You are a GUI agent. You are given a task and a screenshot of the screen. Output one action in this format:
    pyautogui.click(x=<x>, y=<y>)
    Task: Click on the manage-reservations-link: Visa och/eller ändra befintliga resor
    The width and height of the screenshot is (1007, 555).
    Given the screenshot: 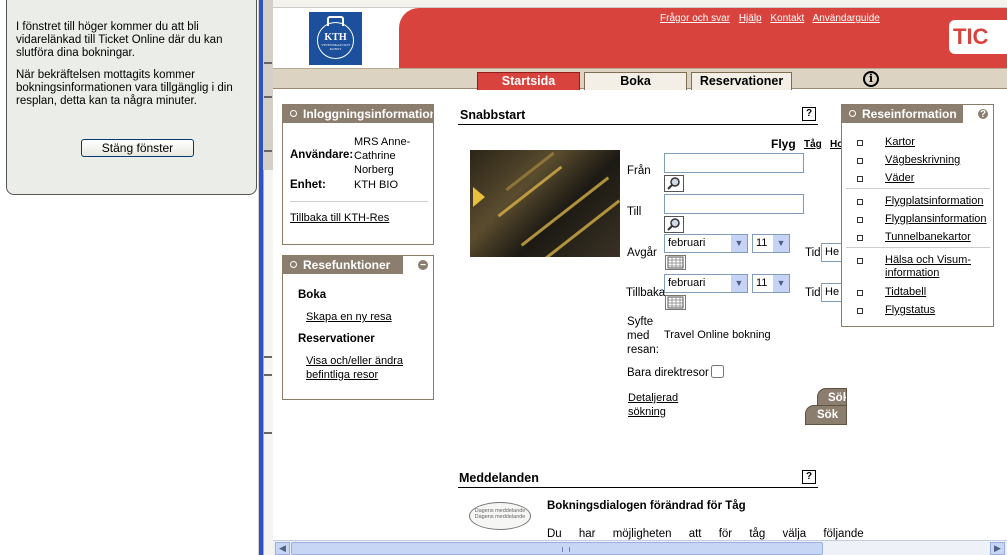 What is the action you would take?
    pyautogui.click(x=361, y=368)
    